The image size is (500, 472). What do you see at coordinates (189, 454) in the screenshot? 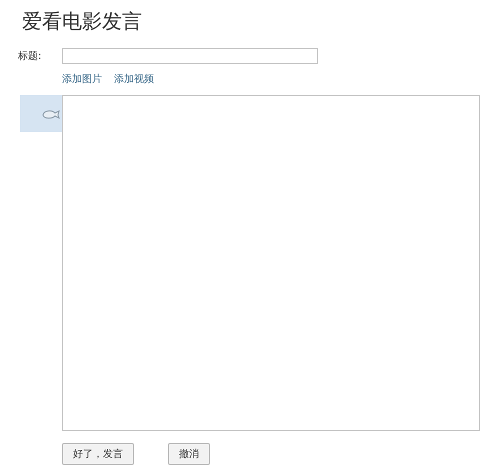
I see `cancel-button: 撤消` at bounding box center [189, 454].